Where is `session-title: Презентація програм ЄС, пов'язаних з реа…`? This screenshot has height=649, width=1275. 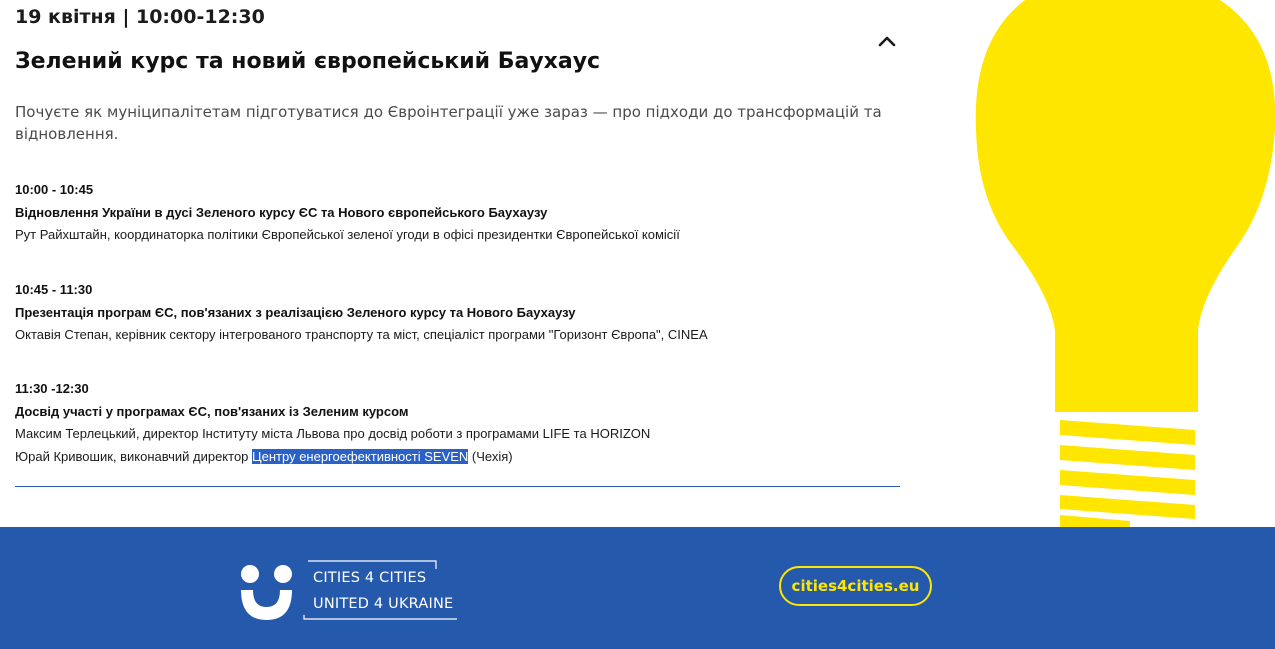
session-title: Презентація програм ЄС, пов'язаних з реа… is located at coordinates (295, 312).